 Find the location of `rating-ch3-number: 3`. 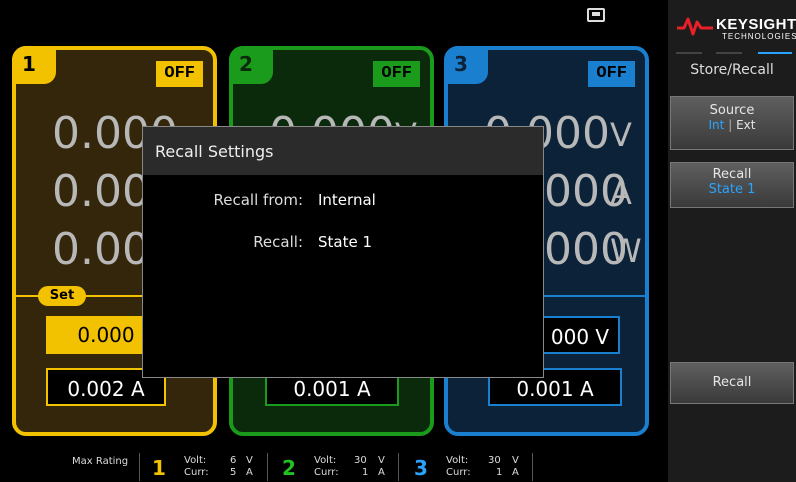

rating-ch3-number: 3 is located at coordinates (421, 468).